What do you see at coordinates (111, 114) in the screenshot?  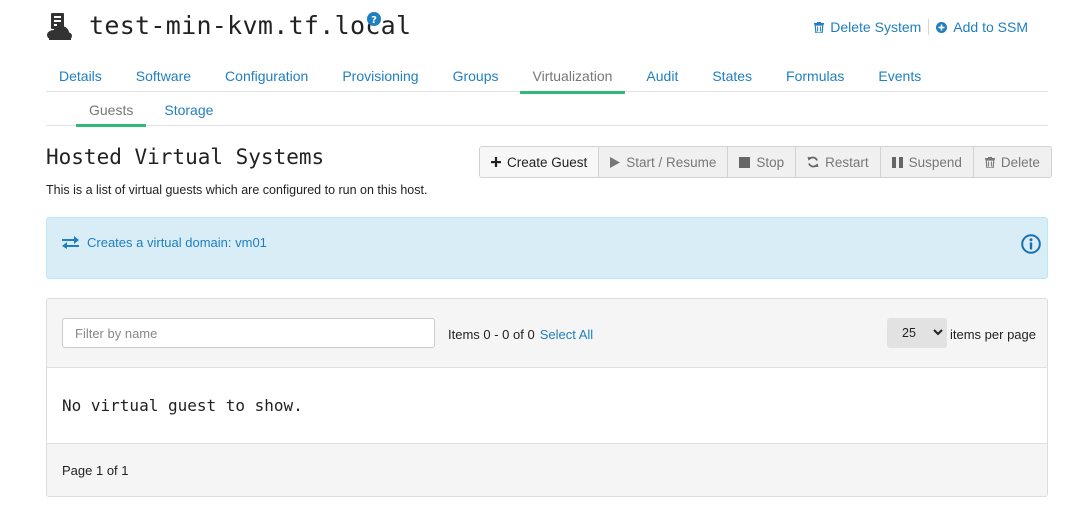 I see `subtab-guests: Guests` at bounding box center [111, 114].